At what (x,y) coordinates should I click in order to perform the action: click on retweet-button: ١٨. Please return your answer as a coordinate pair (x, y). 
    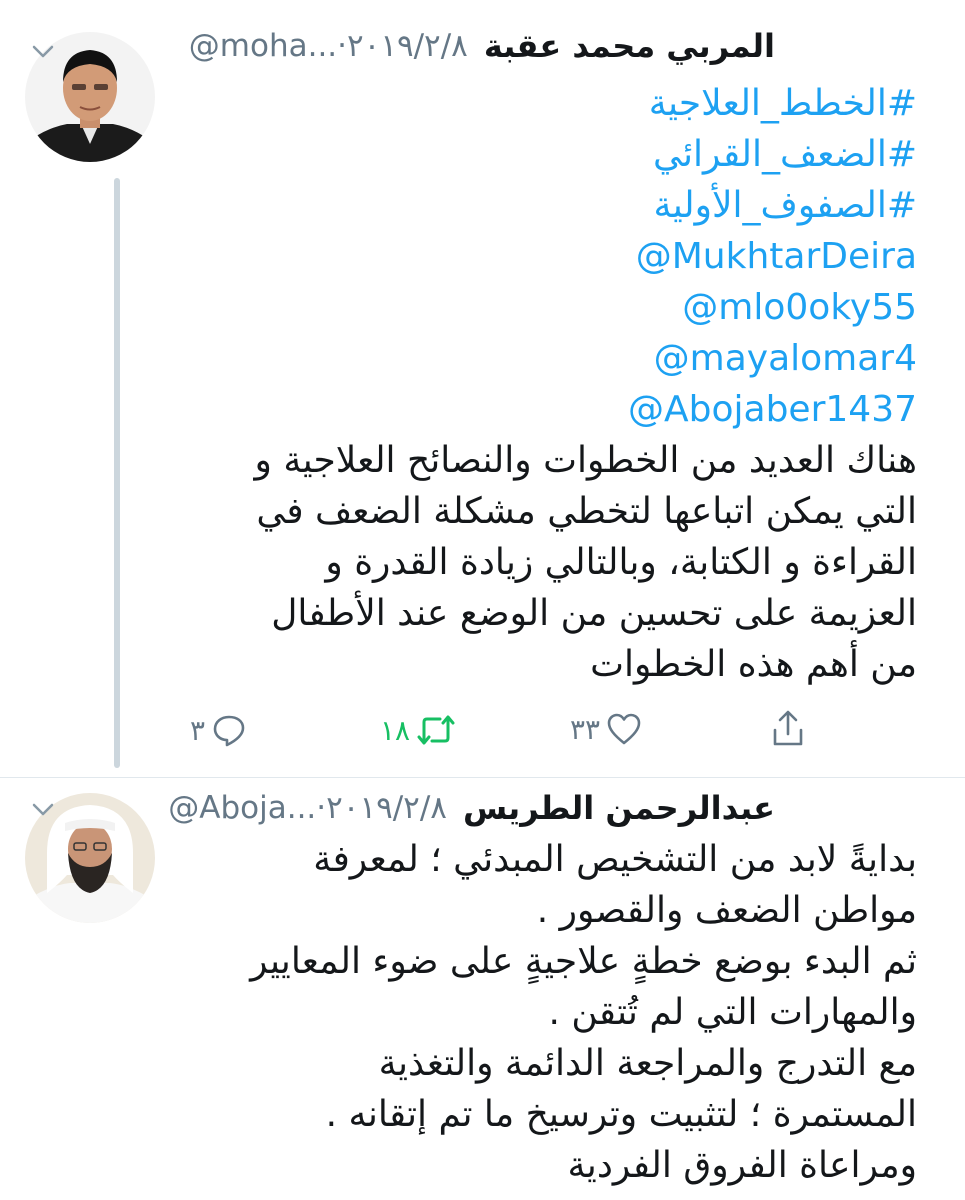
    Looking at the image, I should click on (418, 730).